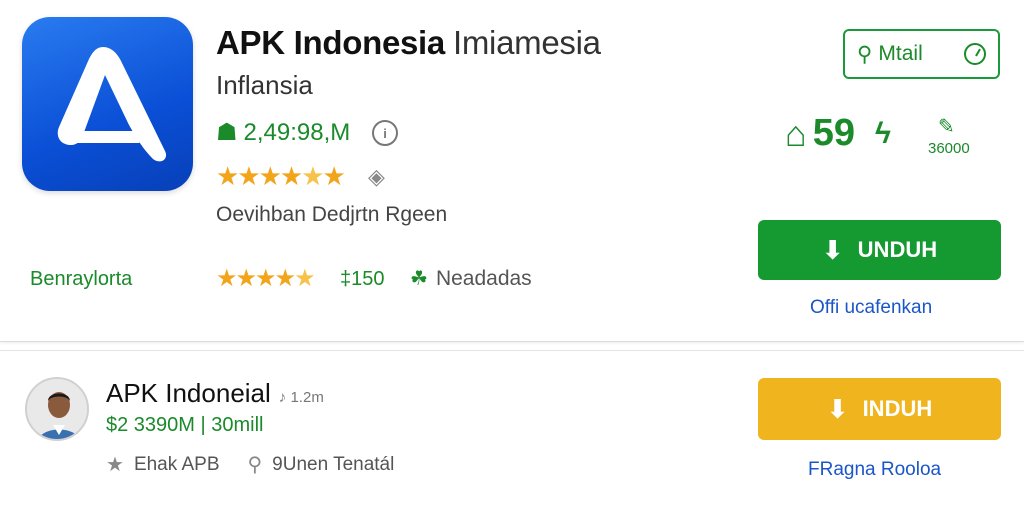 Image resolution: width=1024 pixels, height=512 pixels. Describe the element at coordinates (865, 54) in the screenshot. I see `search-icon: ⚲` at that location.